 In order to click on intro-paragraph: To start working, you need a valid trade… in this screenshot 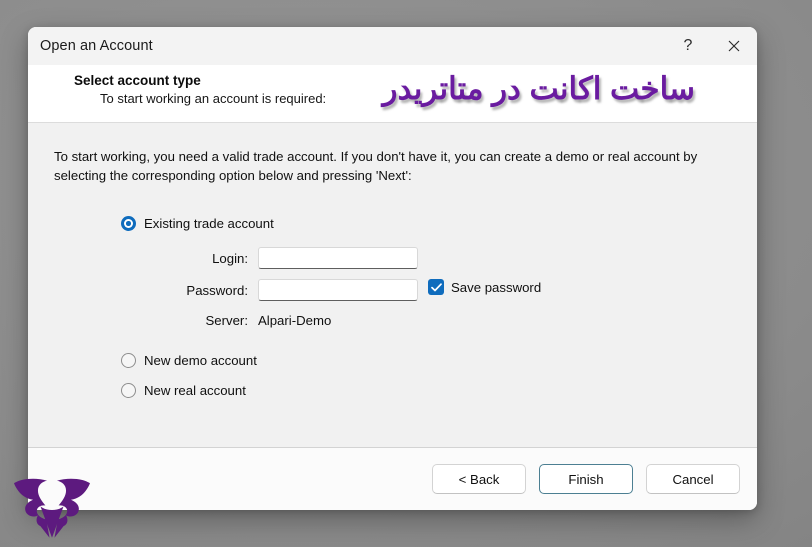, I will do `click(376, 166)`.